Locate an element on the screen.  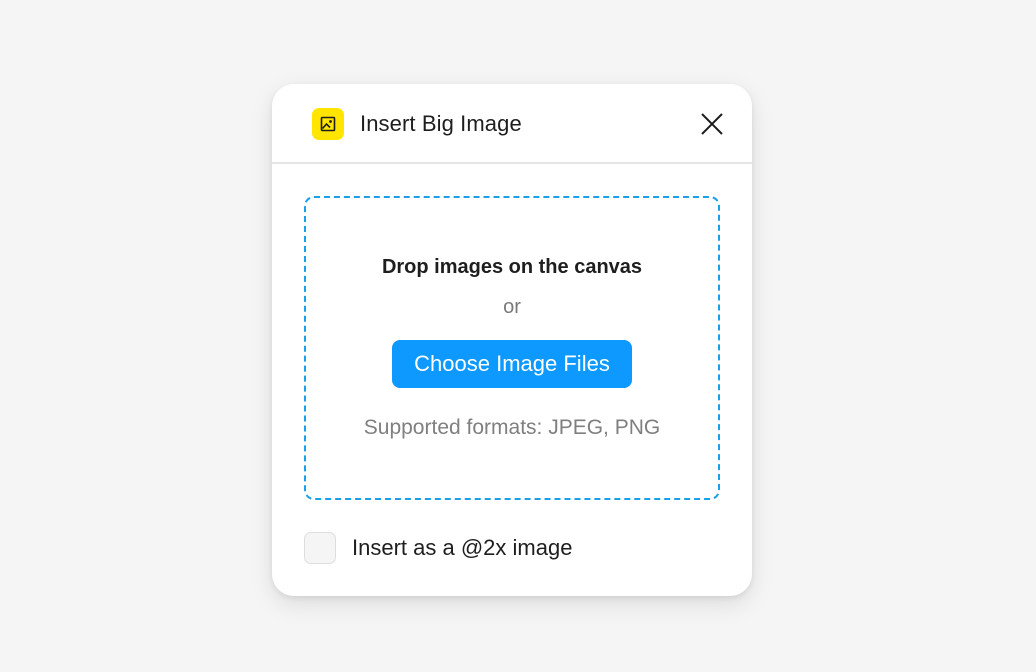
drop-zone-title: Drop images on the canvas is located at coordinates (512, 267).